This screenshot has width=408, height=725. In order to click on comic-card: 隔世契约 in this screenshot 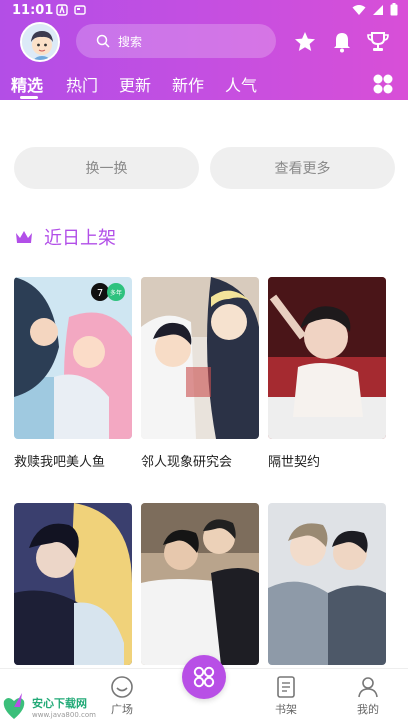, I will do `click(327, 373)`.